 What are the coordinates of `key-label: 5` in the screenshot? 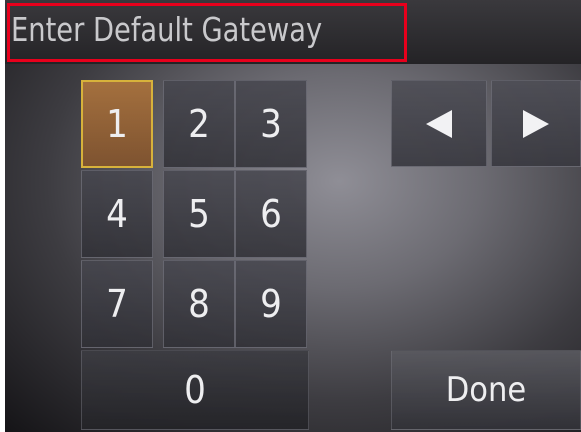 It's located at (199, 214).